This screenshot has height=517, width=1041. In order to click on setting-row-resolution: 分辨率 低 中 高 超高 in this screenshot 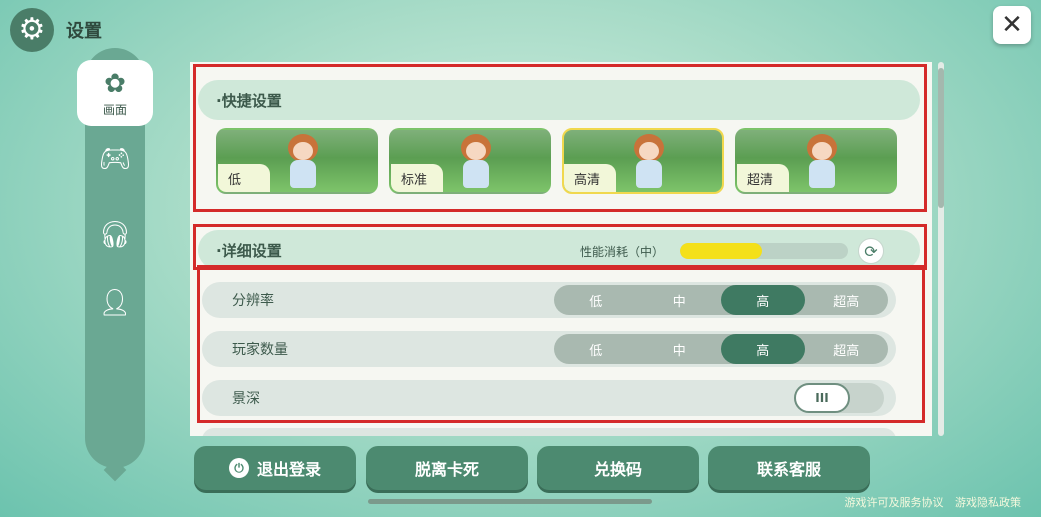, I will do `click(549, 300)`.